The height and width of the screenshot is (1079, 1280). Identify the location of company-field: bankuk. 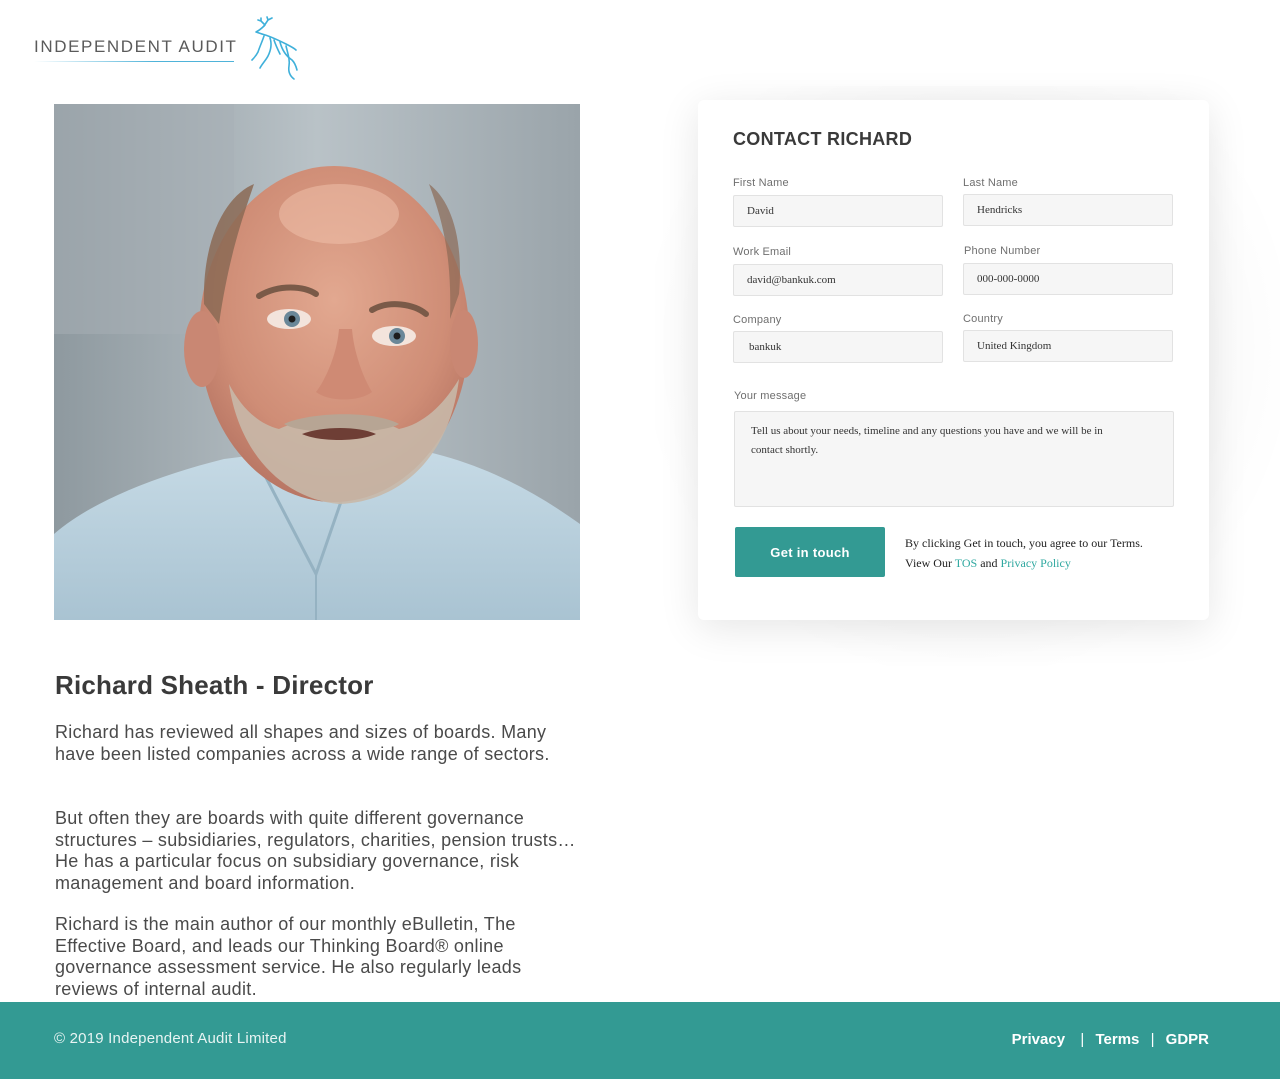
(838, 347).